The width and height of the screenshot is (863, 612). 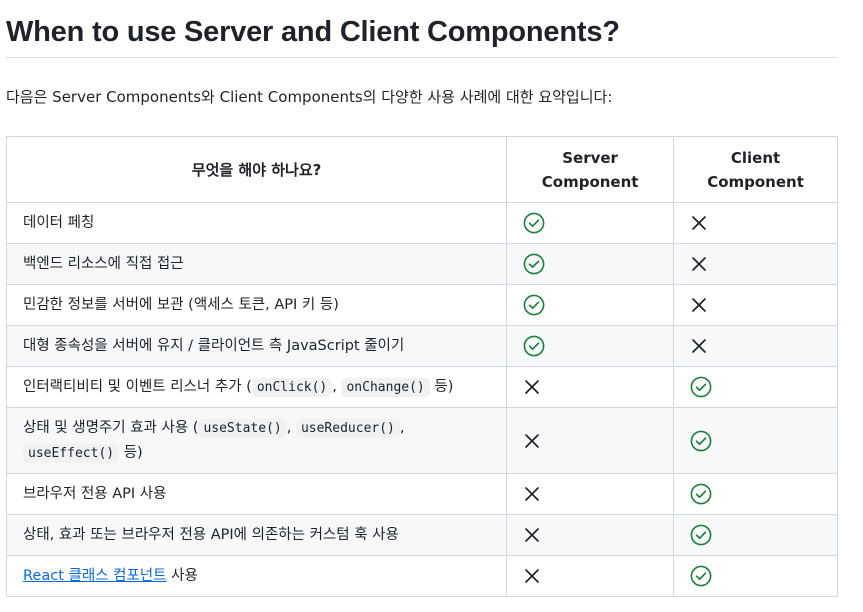 What do you see at coordinates (242, 428) in the screenshot?
I see `code-usestate: useState()` at bounding box center [242, 428].